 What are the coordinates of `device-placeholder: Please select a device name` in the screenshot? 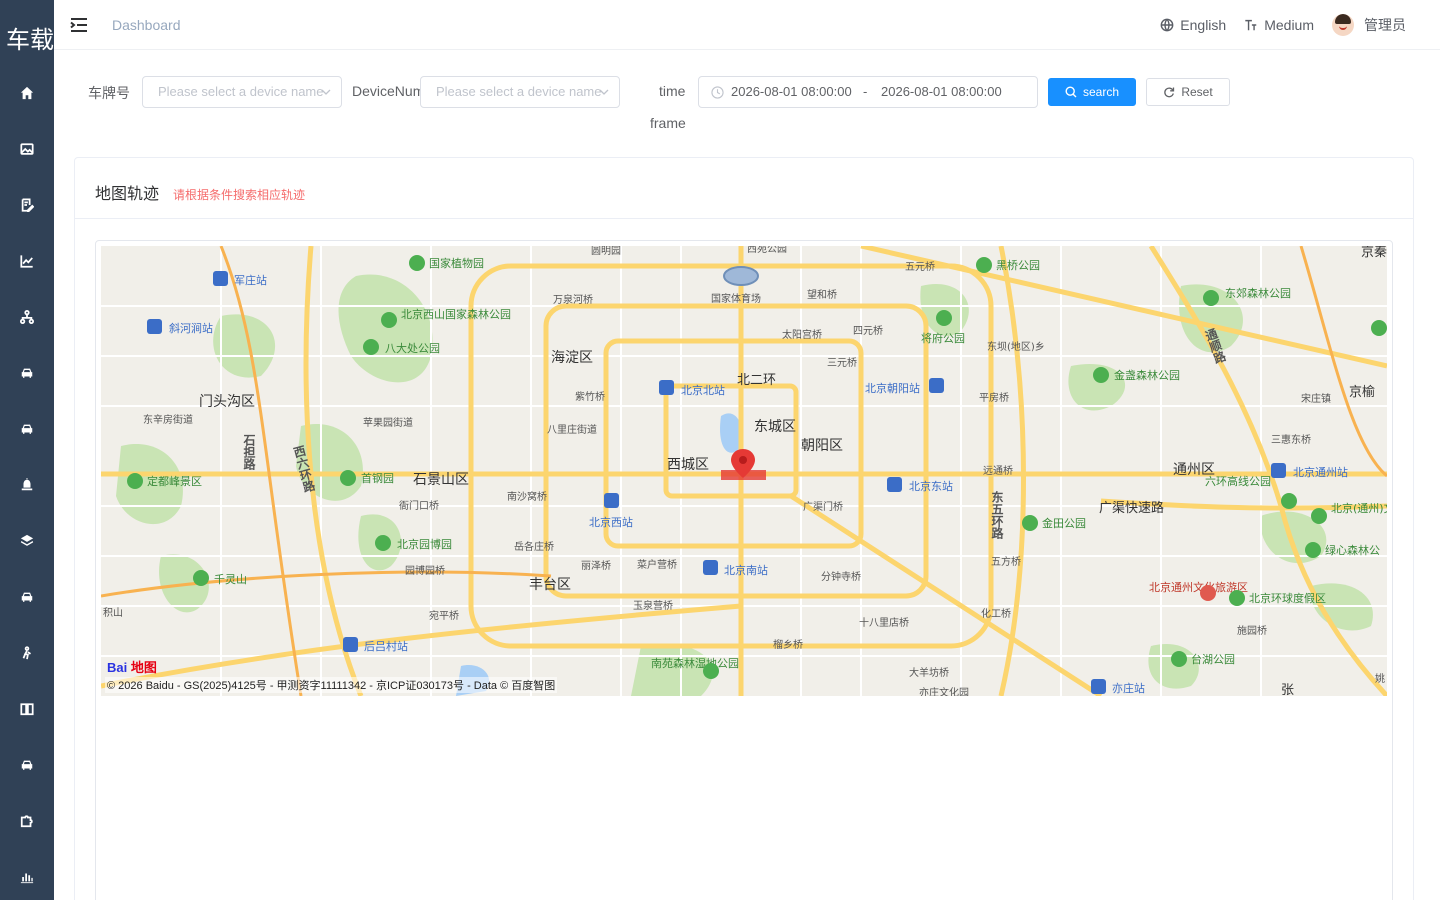 It's located at (519, 91).